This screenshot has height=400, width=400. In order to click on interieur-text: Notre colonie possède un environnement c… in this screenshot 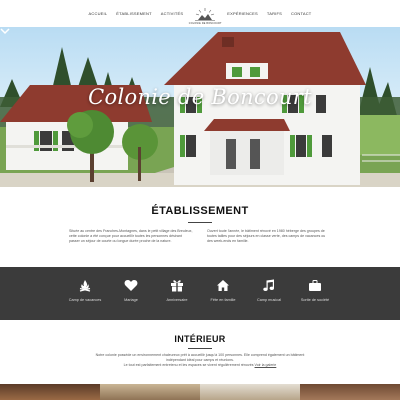, I will do `click(200, 361)`.